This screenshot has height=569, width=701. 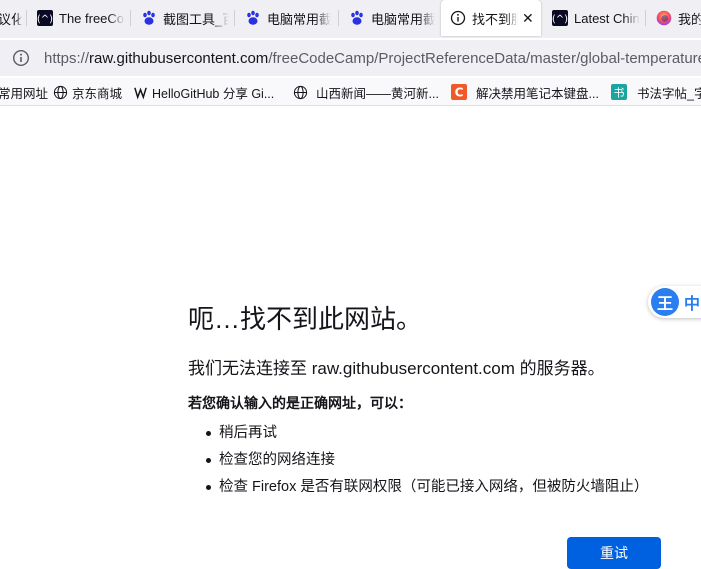 I want to click on ime-badge: 王, so click(x=665, y=302).